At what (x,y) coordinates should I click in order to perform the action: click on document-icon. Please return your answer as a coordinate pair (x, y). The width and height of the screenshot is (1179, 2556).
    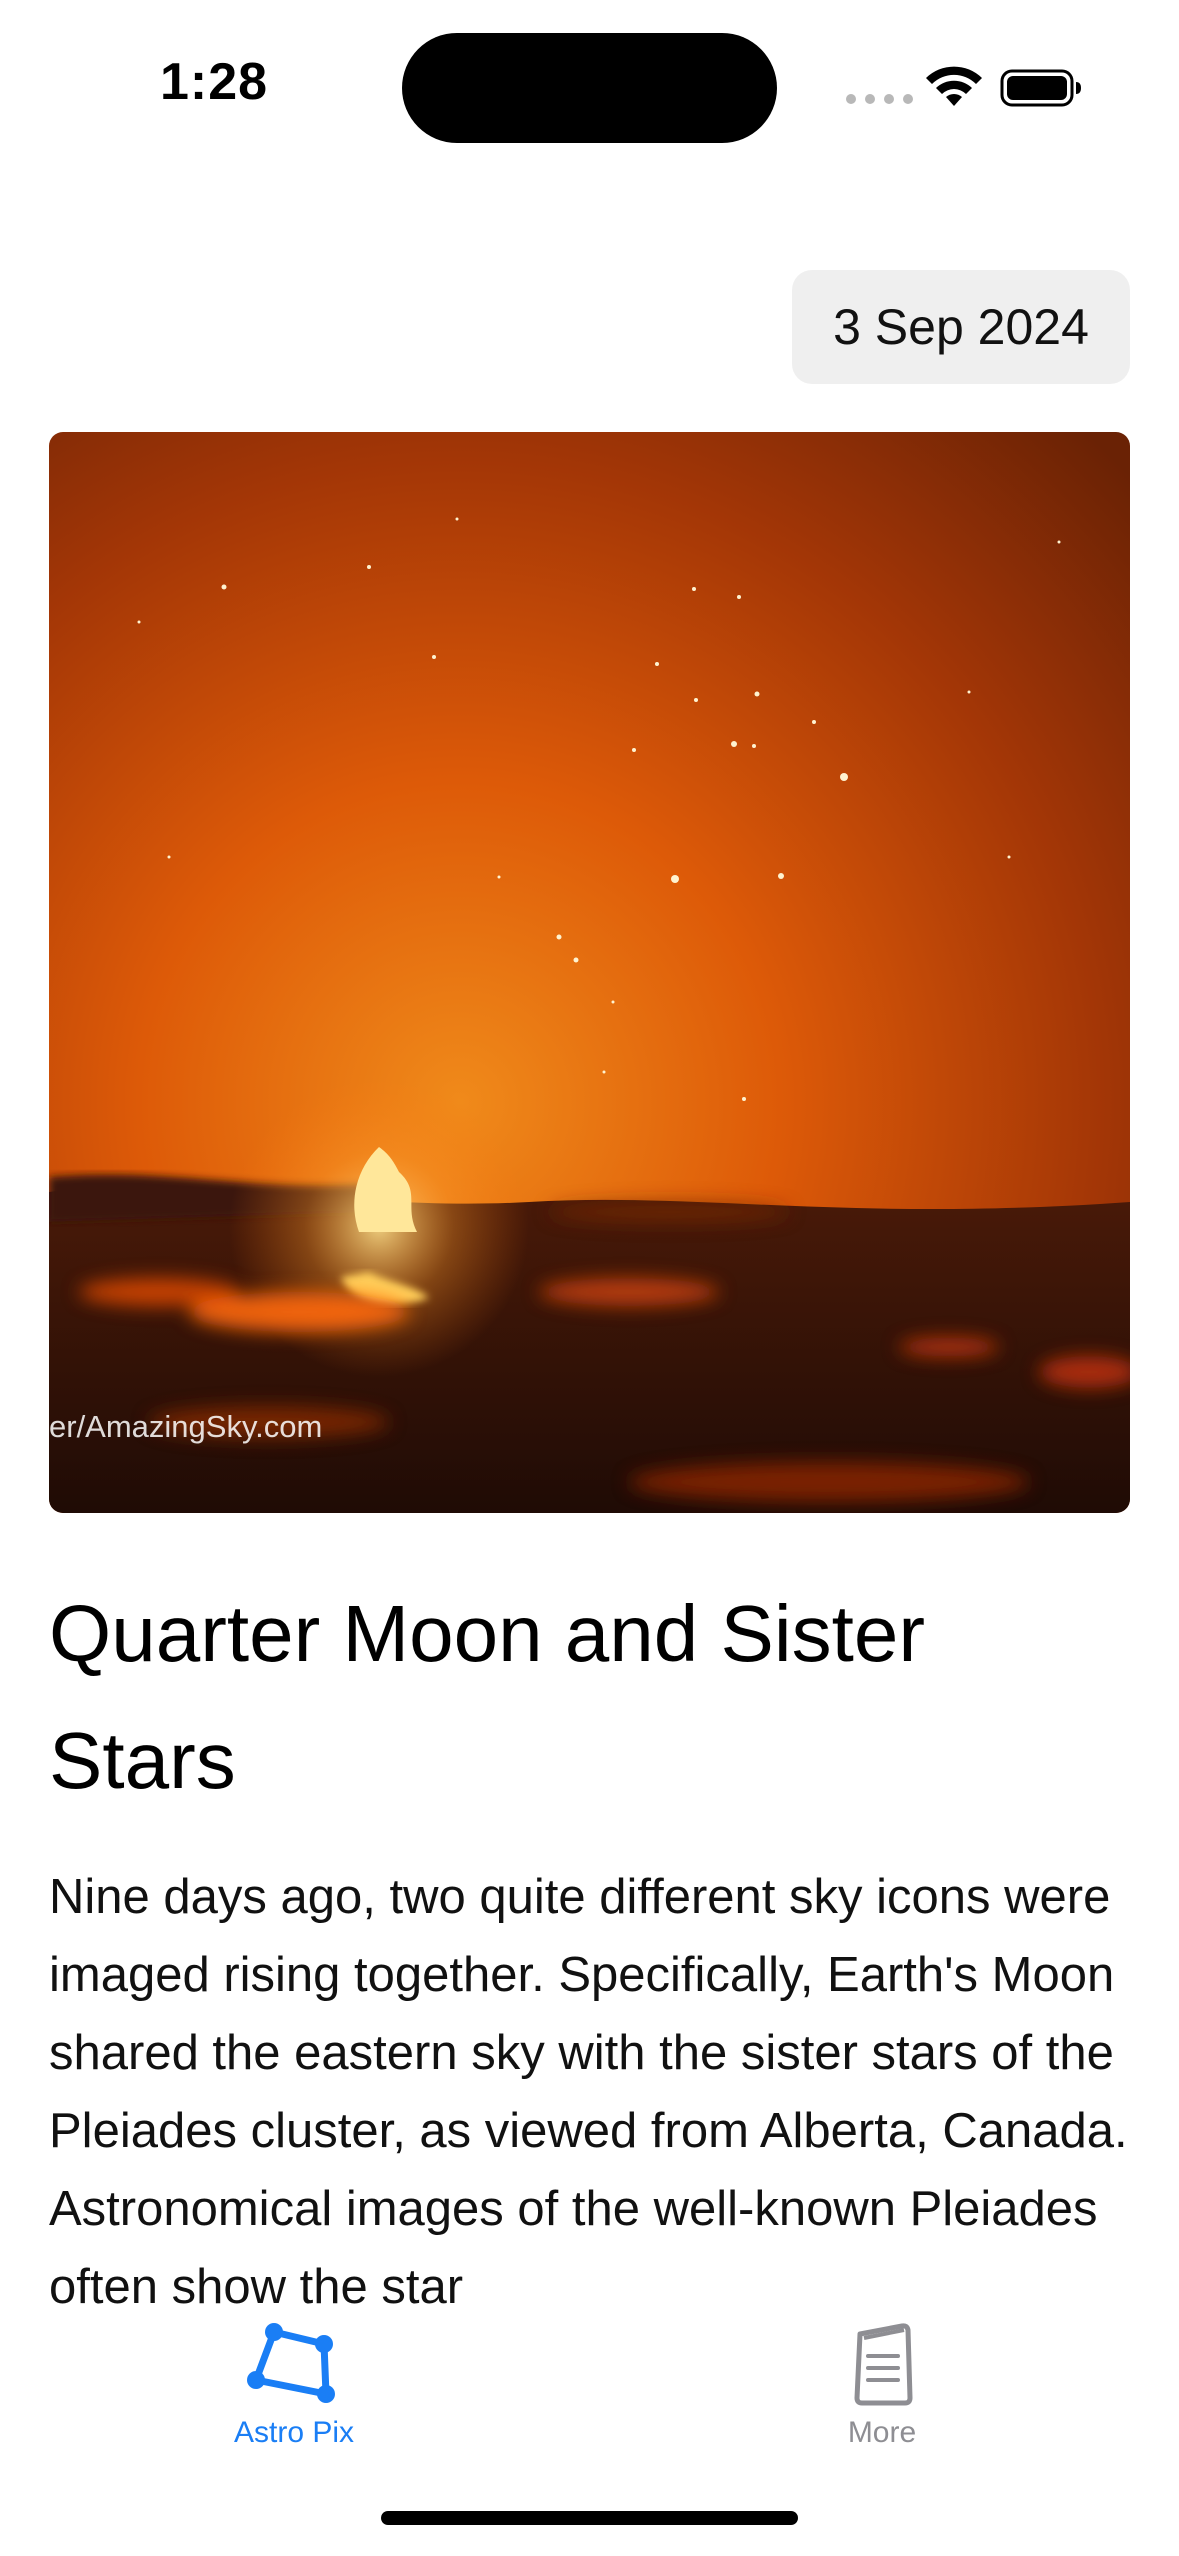
    Looking at the image, I should click on (883, 2364).